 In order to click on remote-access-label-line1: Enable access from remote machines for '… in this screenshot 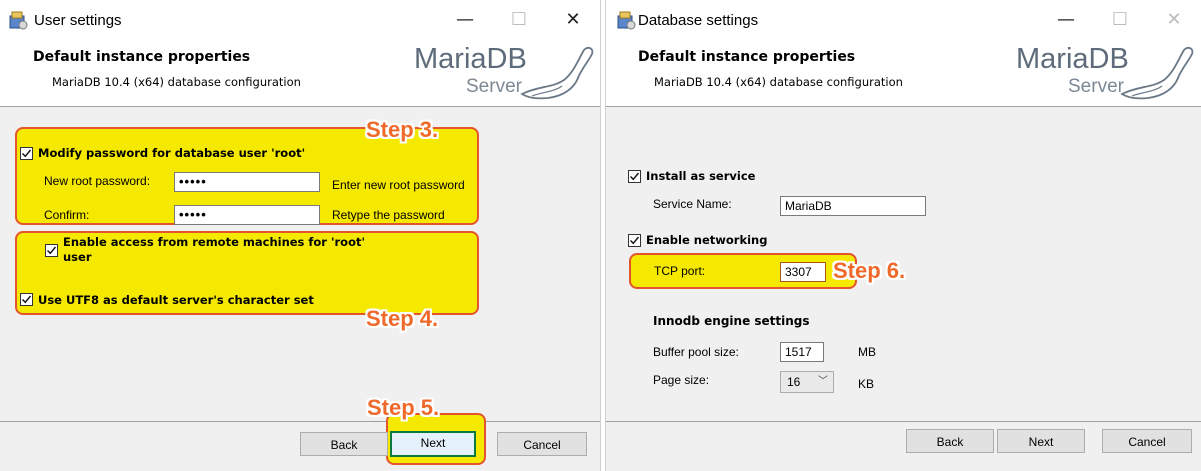, I will do `click(214, 242)`.